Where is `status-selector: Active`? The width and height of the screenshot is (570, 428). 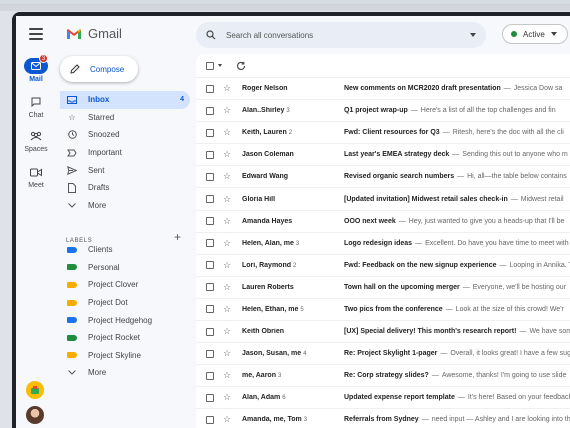 status-selector: Active is located at coordinates (535, 34).